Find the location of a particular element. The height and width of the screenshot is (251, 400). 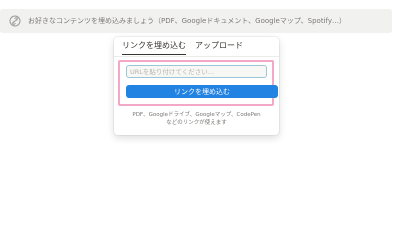

tab-embed-link: リンクを埋め込む is located at coordinates (154, 47).